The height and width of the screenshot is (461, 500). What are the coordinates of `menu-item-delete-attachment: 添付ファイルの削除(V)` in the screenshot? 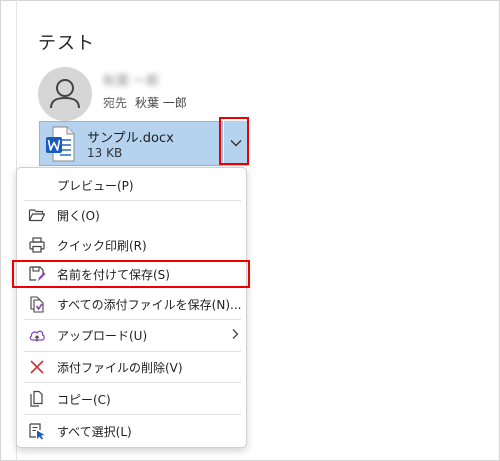 It's located at (131, 367).